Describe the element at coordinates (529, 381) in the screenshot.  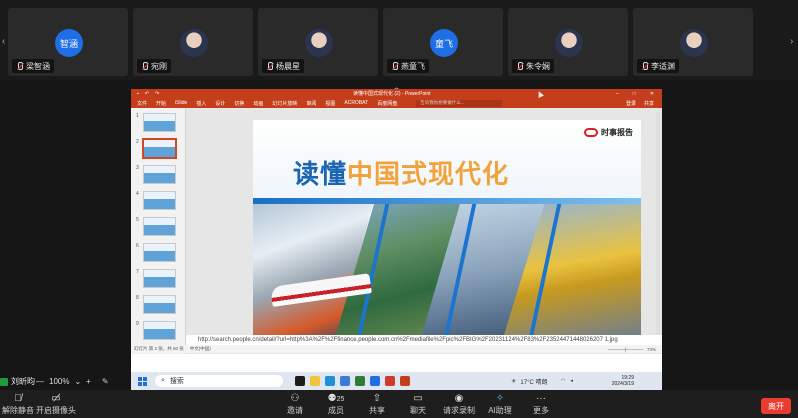
I see `weather-widget: ☀ 17°C 晴朗` at that location.